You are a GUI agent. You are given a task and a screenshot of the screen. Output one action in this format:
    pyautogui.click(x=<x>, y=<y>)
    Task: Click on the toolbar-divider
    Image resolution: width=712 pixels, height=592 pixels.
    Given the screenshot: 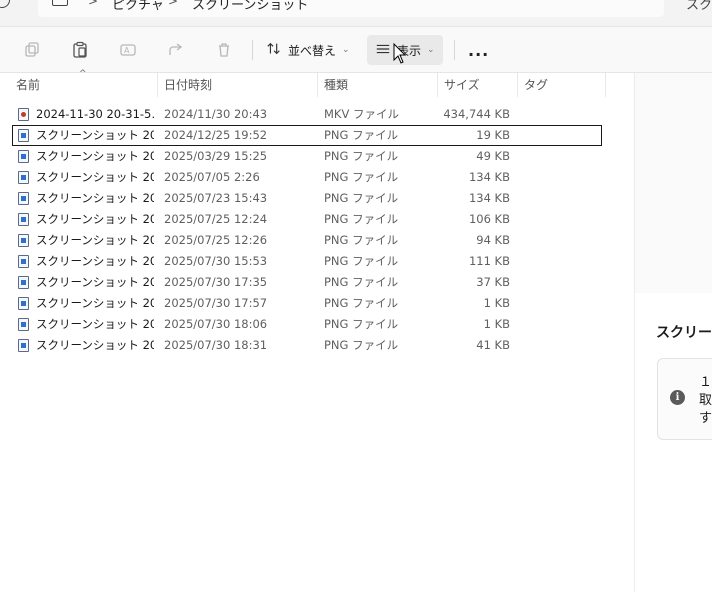 What is the action you would take?
    pyautogui.click(x=454, y=50)
    